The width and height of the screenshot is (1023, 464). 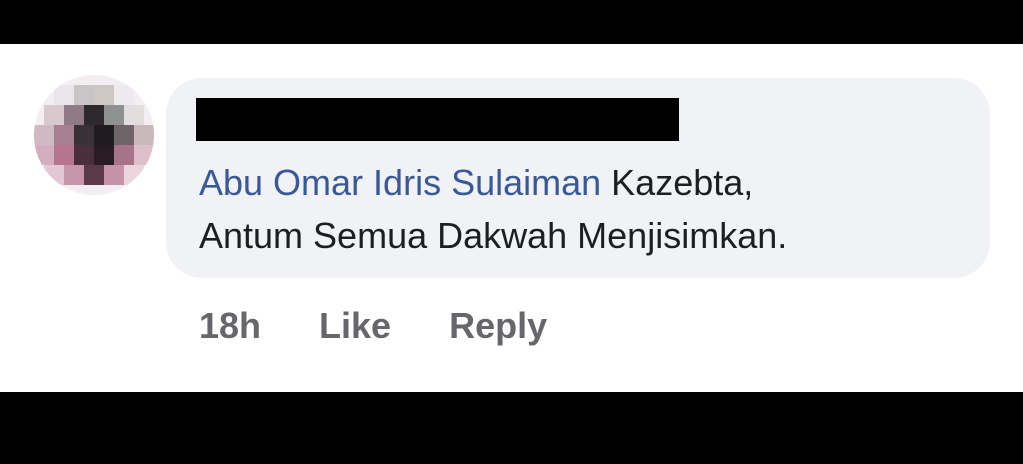 I want to click on reply-button: Reply, so click(x=498, y=326).